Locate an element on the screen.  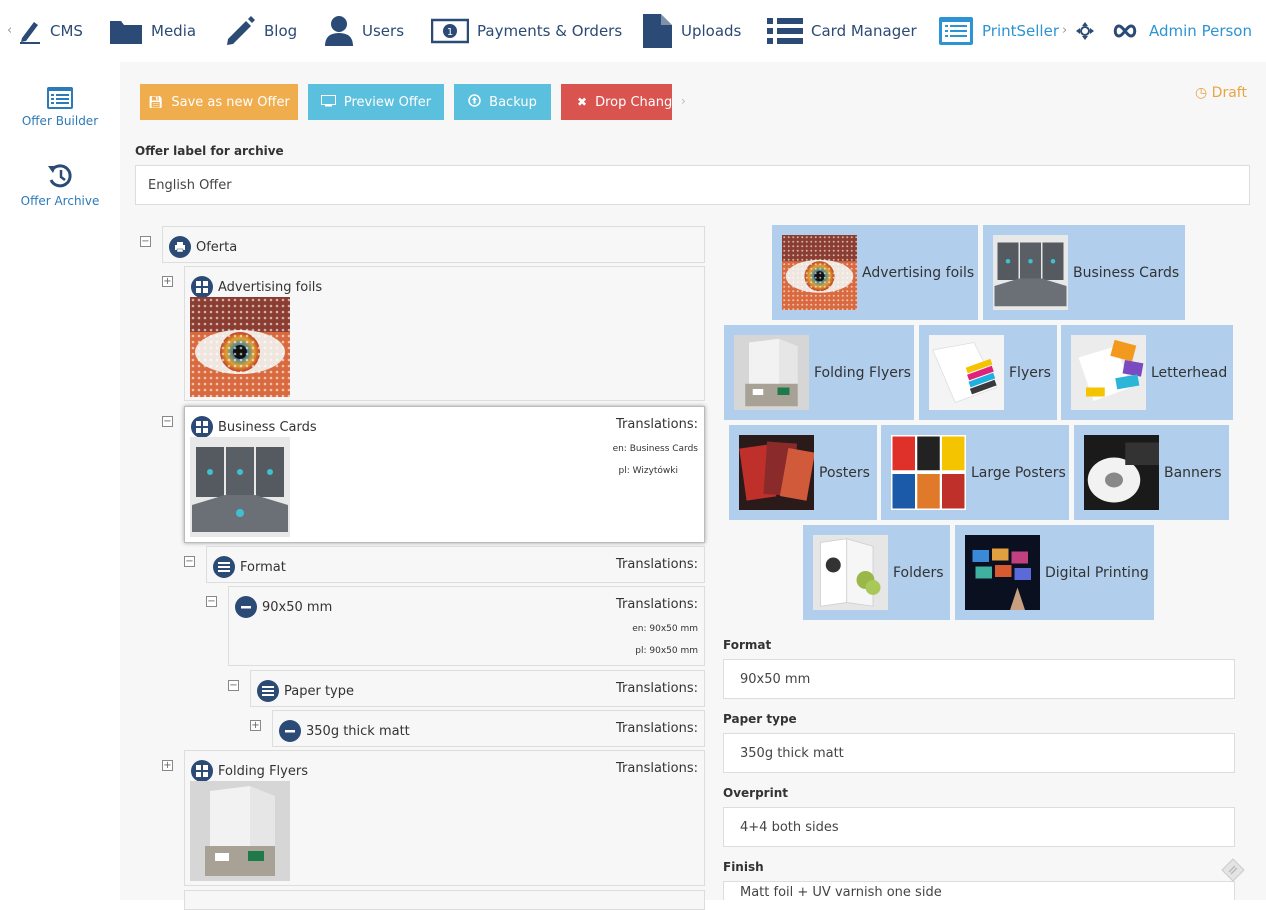
nav-move-handle is located at coordinates (1085, 31).